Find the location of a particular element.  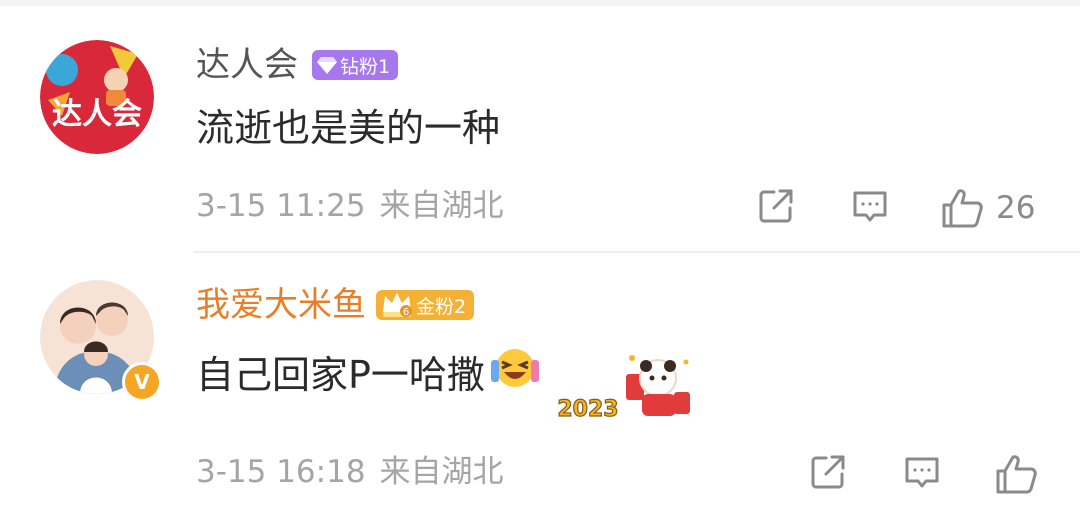

avatar-logo-text: 达人会 is located at coordinates (97, 114).